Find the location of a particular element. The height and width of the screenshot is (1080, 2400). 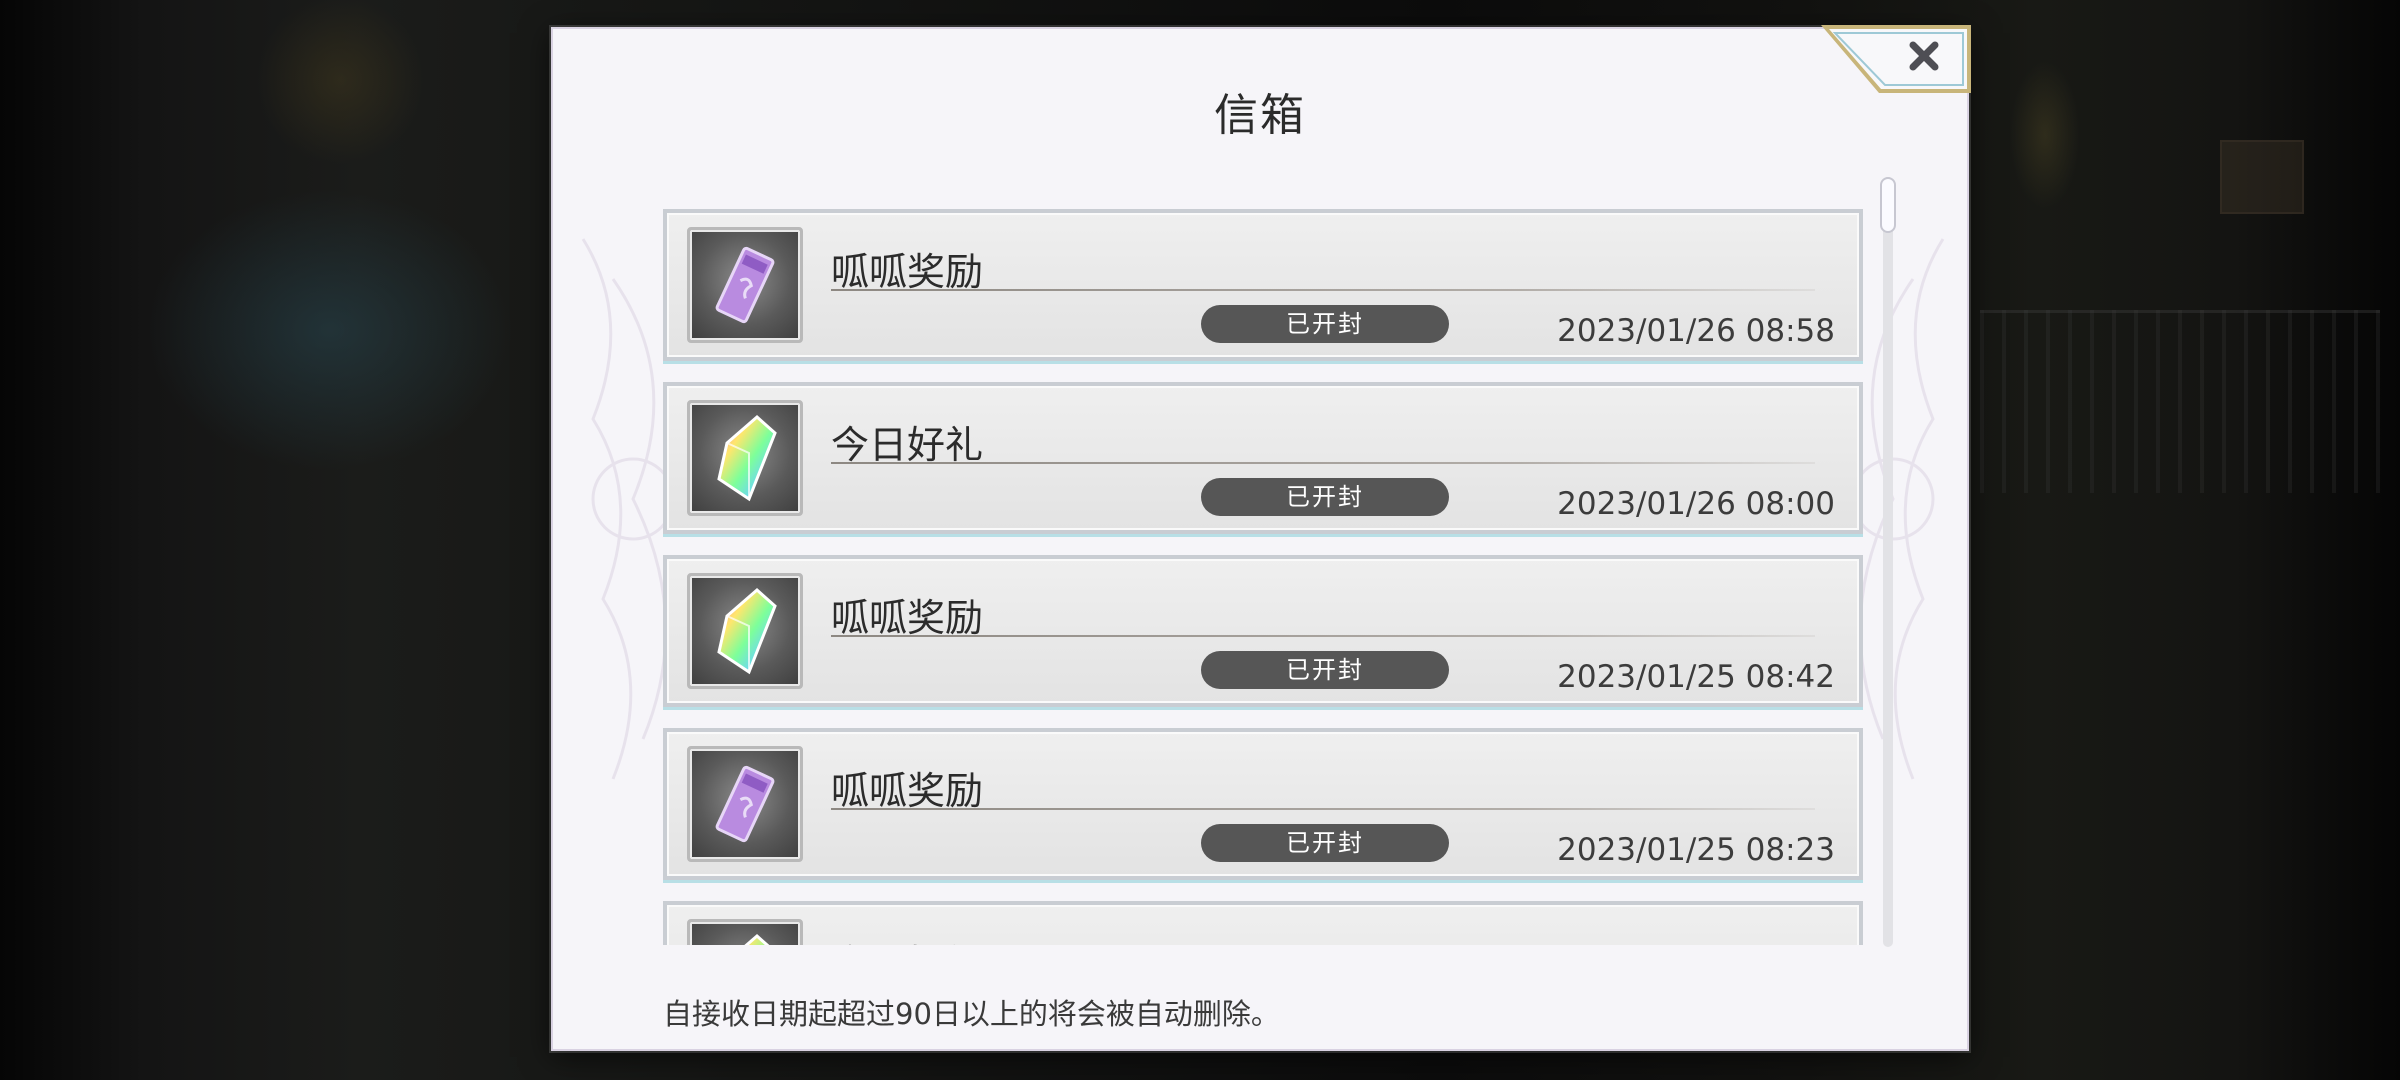

close-x-icon is located at coordinates (1896, 59).